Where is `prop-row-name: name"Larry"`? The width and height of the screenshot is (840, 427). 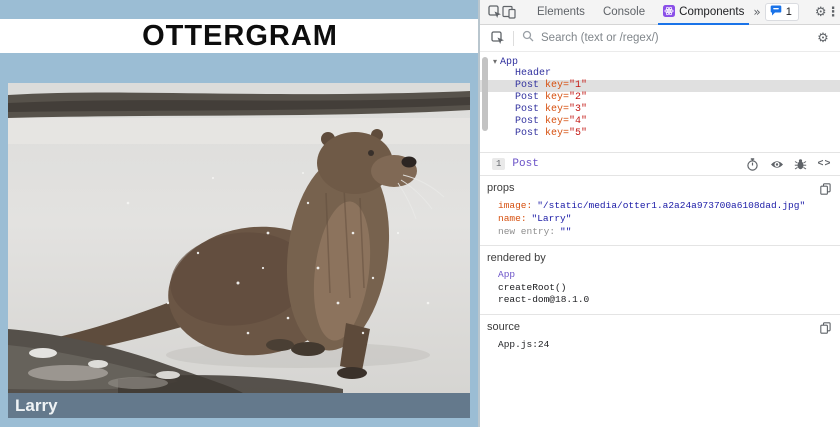 prop-row-name: name"Larry" is located at coordinates (659, 218).